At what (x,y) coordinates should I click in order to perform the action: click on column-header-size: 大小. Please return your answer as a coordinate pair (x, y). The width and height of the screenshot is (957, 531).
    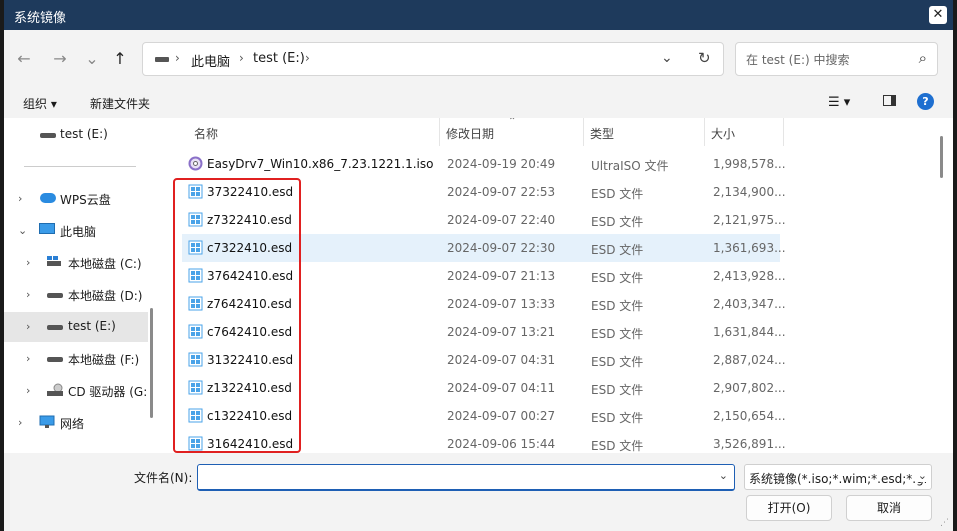
    Looking at the image, I should click on (723, 133).